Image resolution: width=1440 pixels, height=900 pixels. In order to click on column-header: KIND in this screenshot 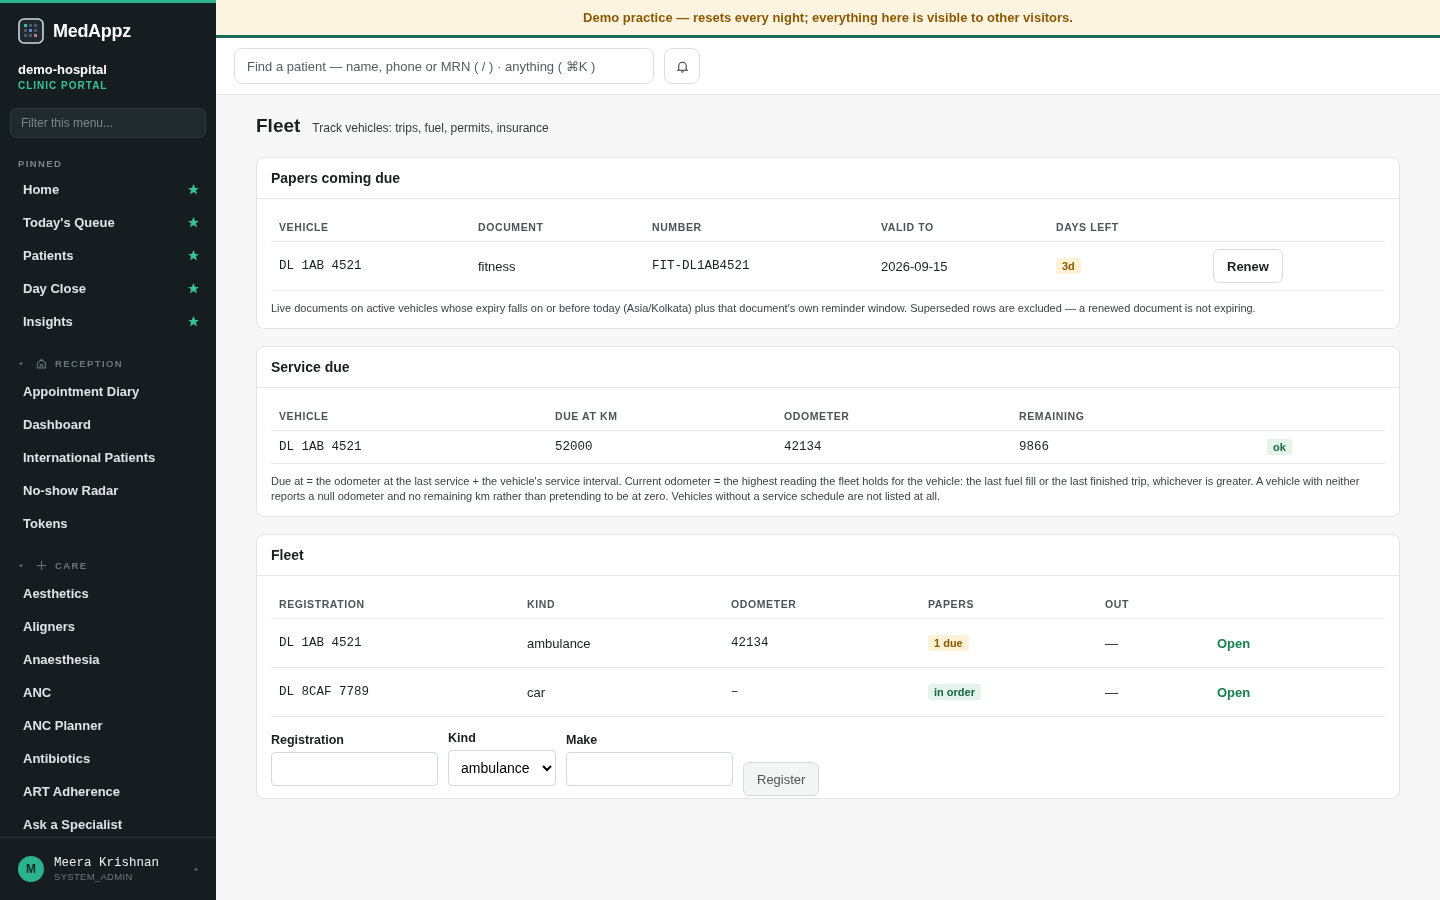, I will do `click(541, 604)`.